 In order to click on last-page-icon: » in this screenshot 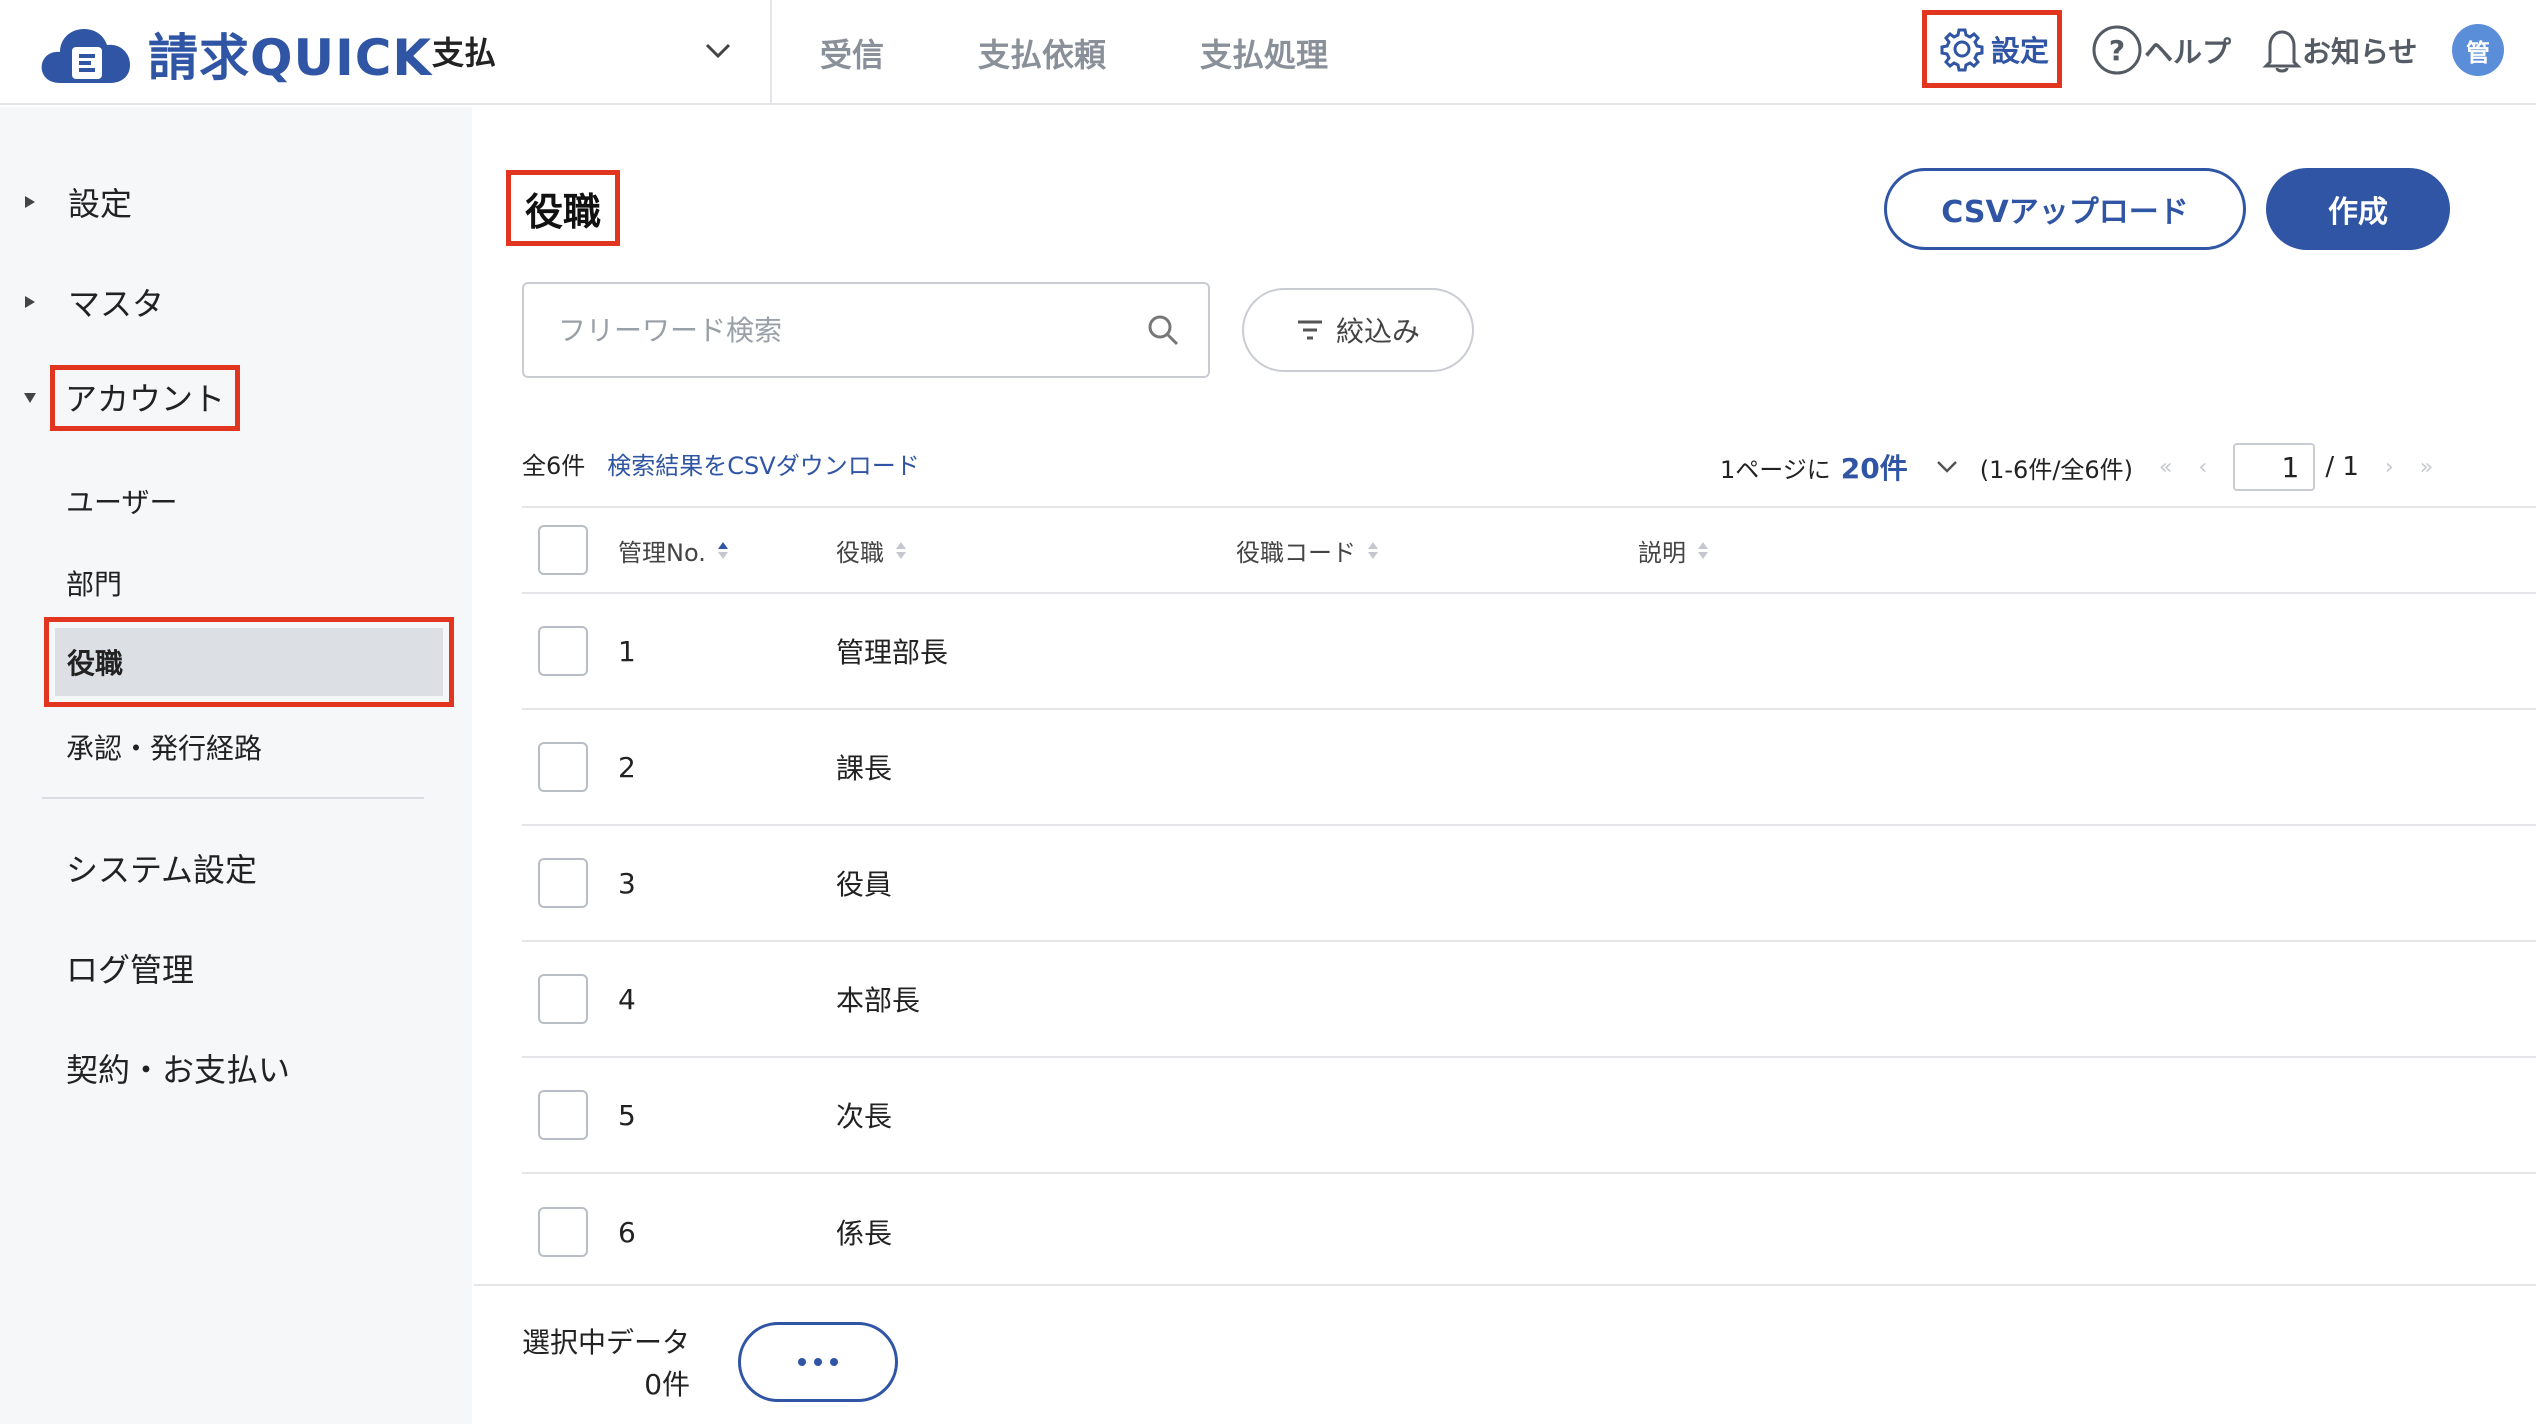, I will do `click(2426, 467)`.